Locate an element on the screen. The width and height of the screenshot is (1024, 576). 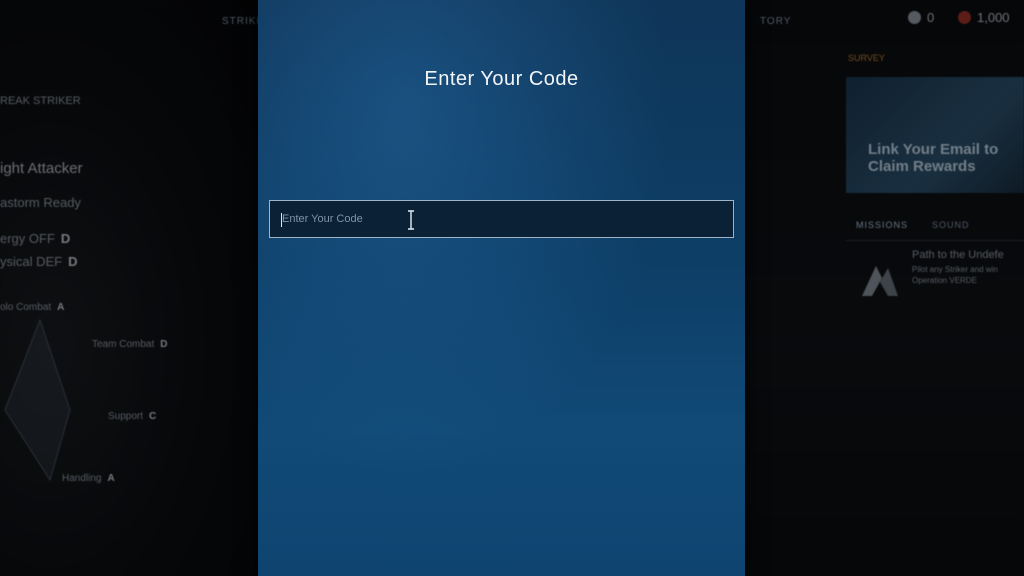
credits-coin-icon is located at coordinates (964, 17).